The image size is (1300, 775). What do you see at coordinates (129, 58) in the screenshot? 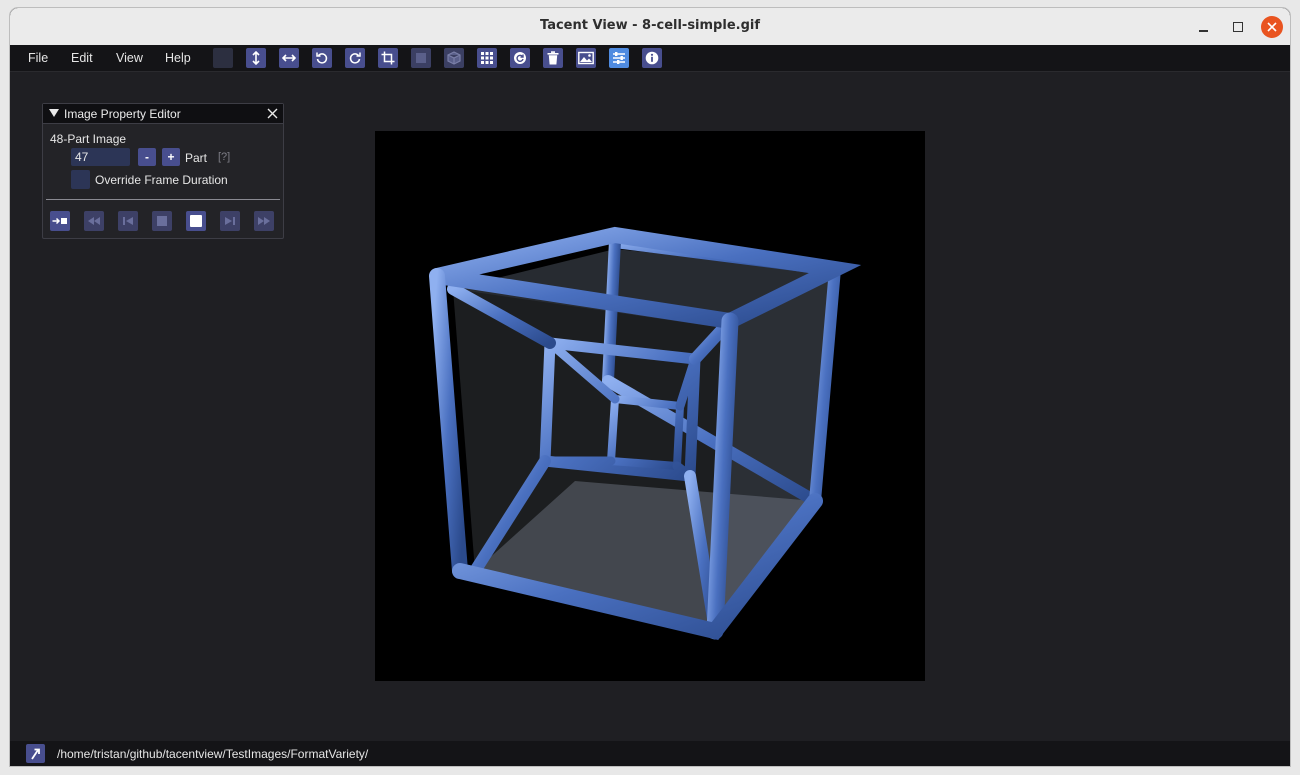
I see `menu-view: View` at bounding box center [129, 58].